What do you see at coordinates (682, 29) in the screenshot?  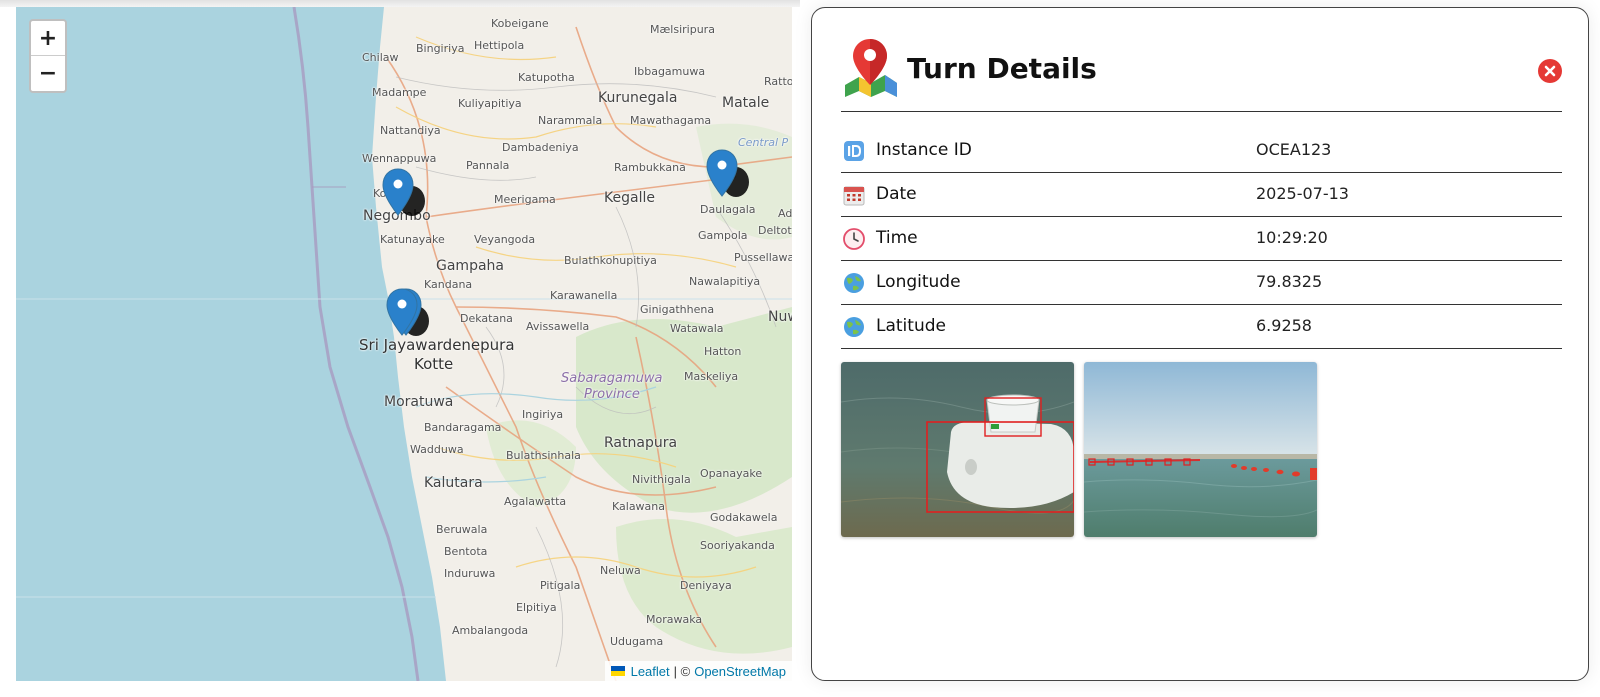 I see `place-label: Mælsiripura` at bounding box center [682, 29].